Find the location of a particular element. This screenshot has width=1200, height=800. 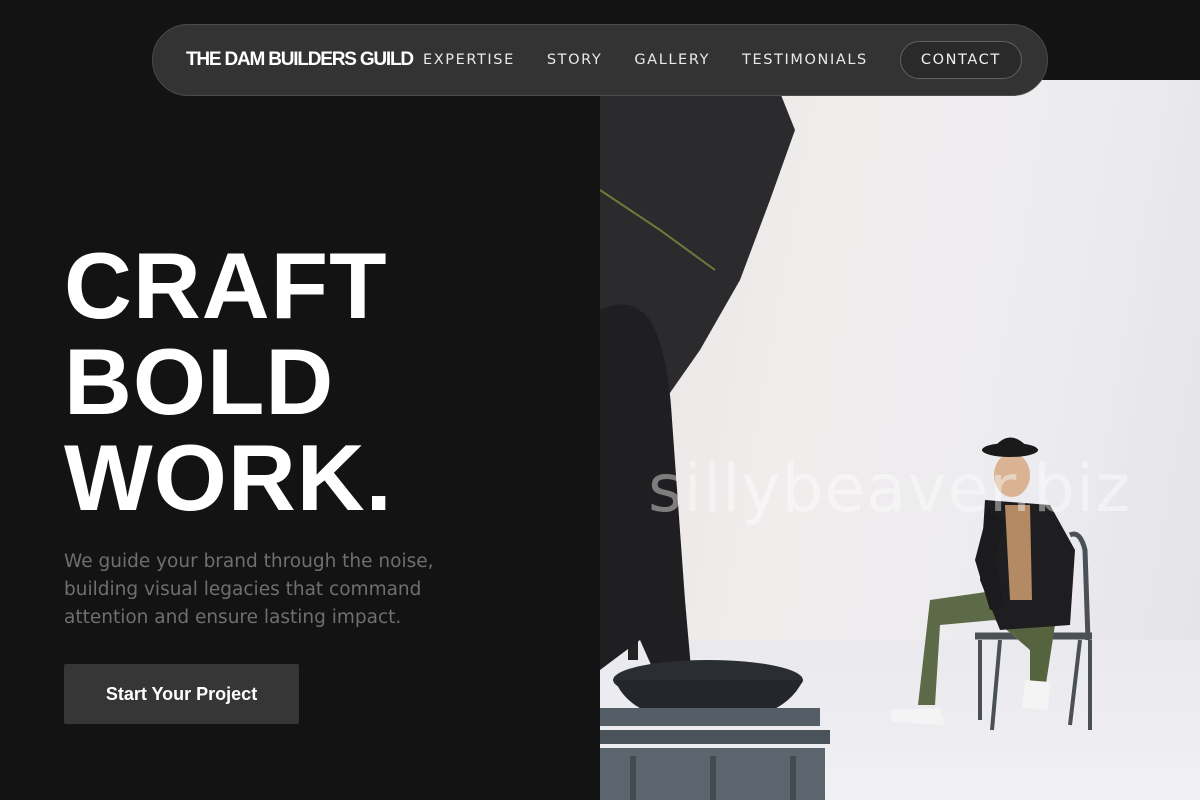

nav-links: EXPERTISE STORY GALLERY TESTIMONIALS is located at coordinates (645, 60).